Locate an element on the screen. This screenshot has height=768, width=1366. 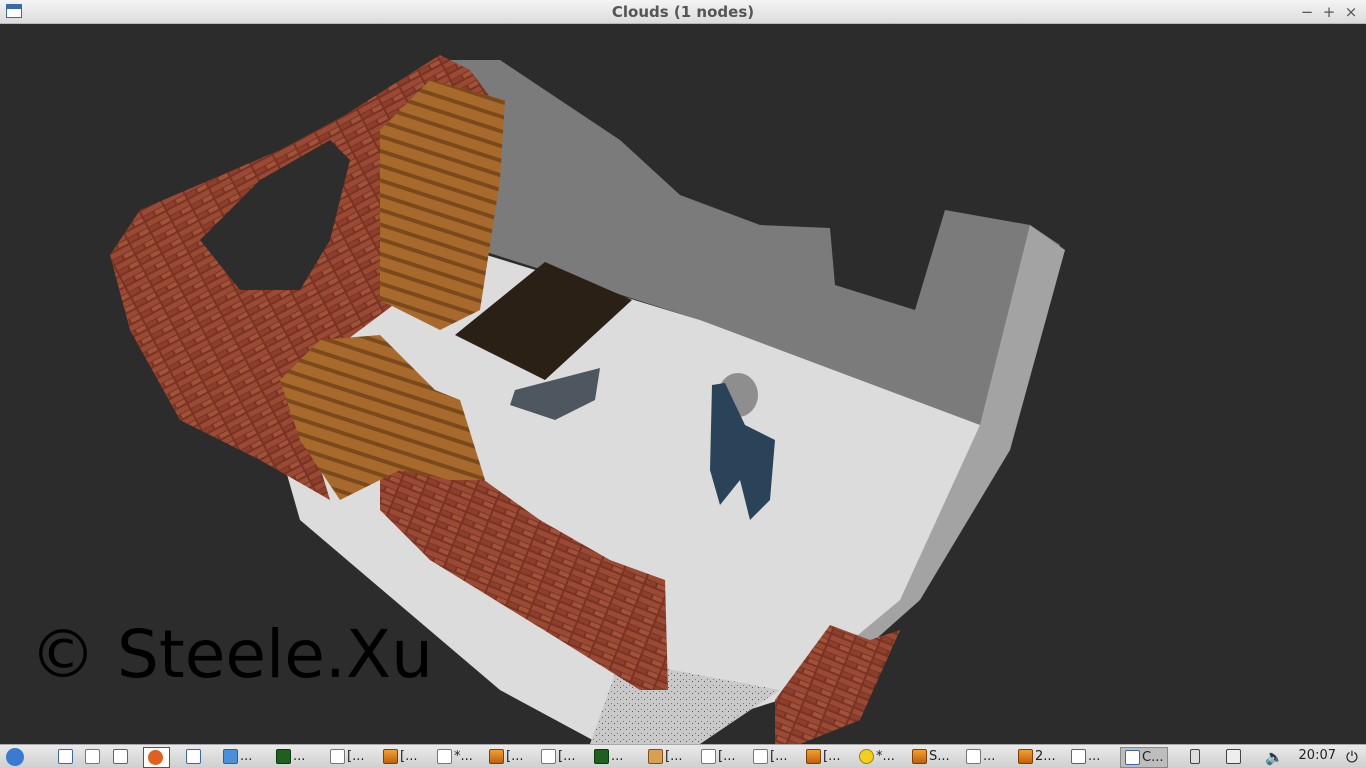
battery-indicator is located at coordinates (1196, 756).